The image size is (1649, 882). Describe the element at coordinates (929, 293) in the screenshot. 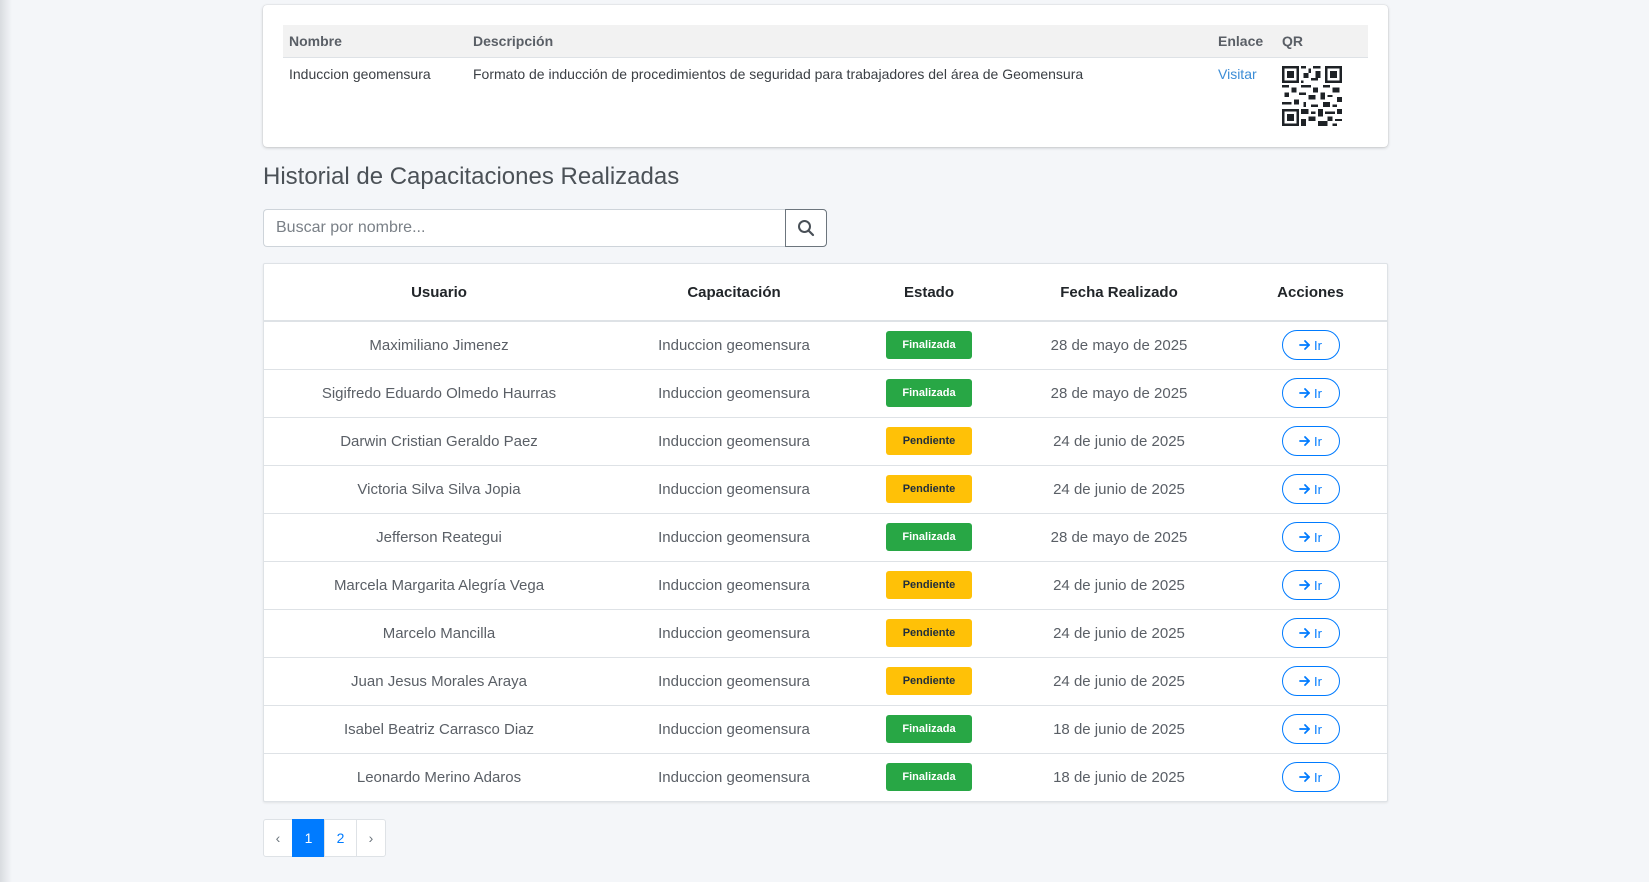

I see `col-estado: Estado` at that location.